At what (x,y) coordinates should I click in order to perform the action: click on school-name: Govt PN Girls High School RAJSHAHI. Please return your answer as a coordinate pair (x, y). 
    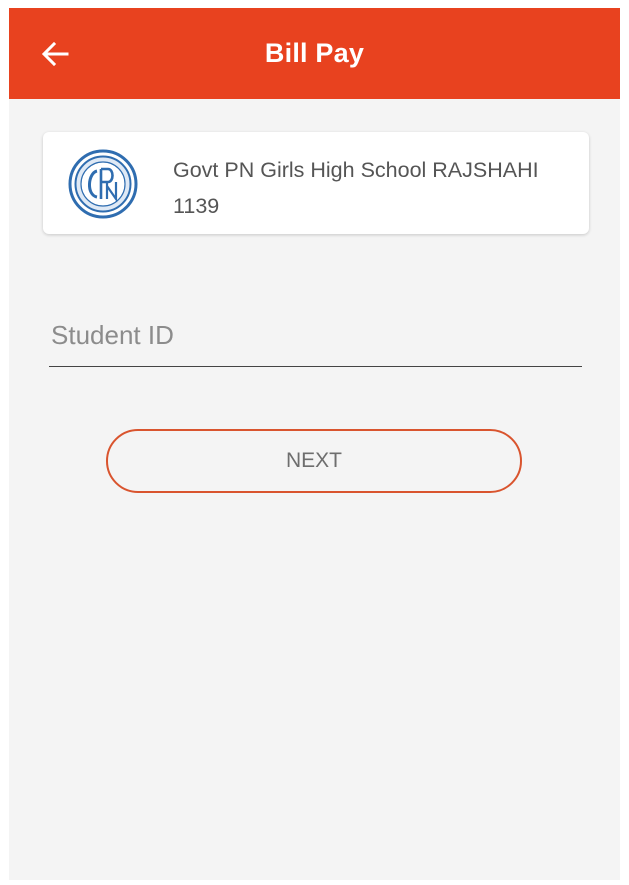
    Looking at the image, I should click on (356, 170).